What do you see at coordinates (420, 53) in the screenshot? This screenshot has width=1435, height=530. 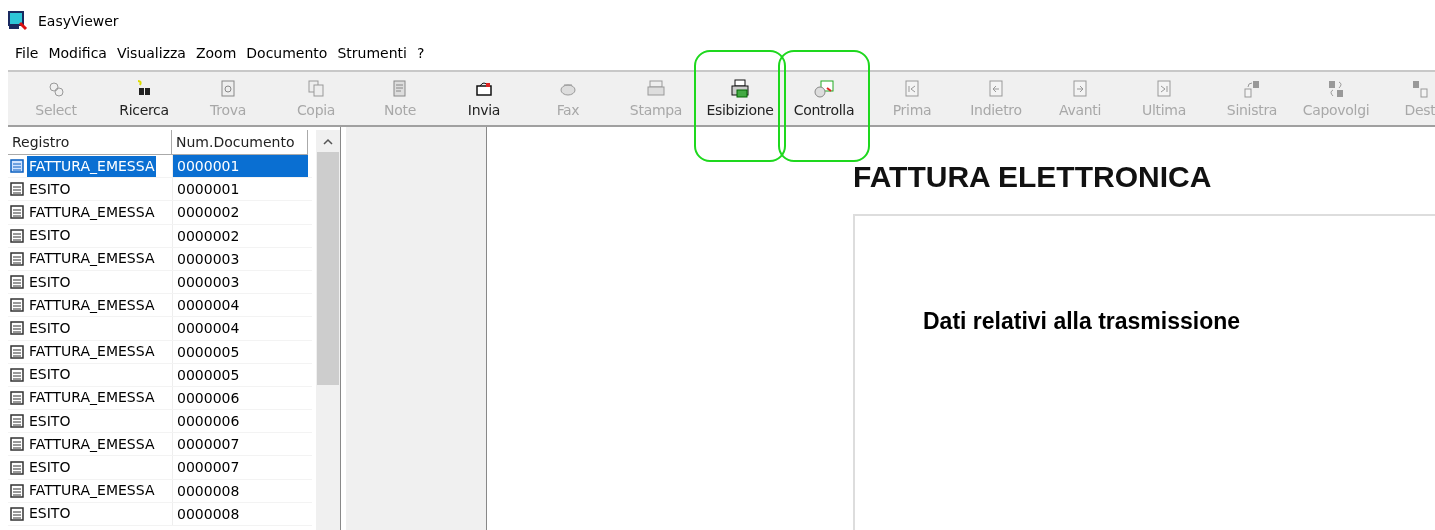 I see `menu-item: ?` at bounding box center [420, 53].